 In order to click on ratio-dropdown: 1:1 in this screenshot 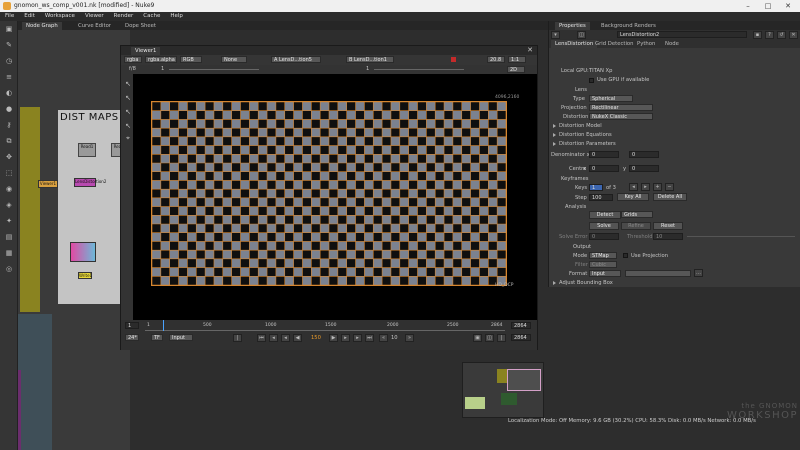, I will do `click(517, 59)`.